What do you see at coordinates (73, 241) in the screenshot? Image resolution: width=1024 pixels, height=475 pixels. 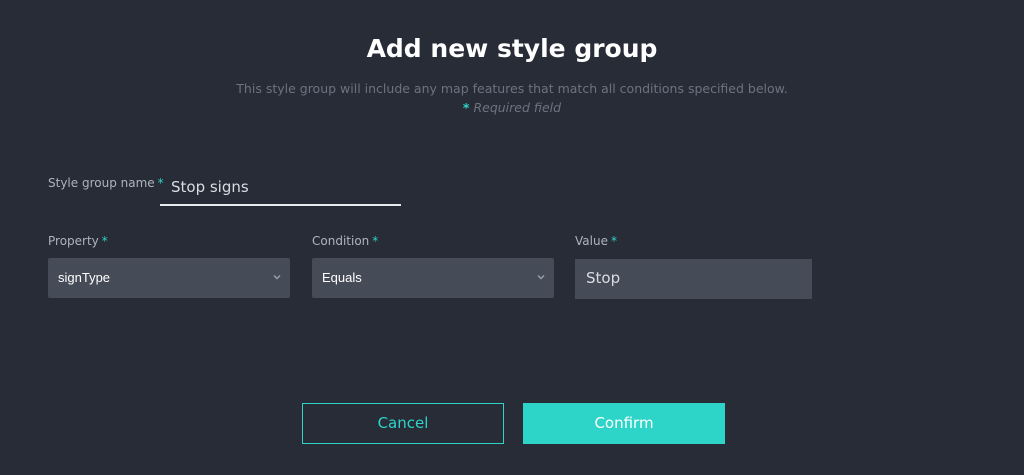 I see `property-label-text: Property` at bounding box center [73, 241].